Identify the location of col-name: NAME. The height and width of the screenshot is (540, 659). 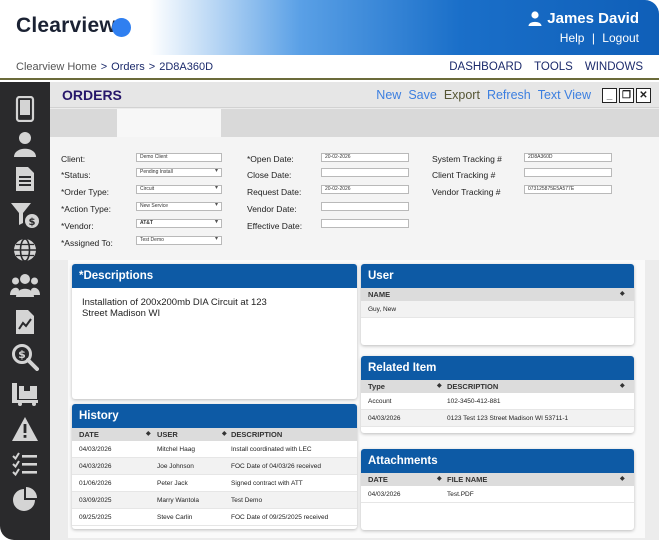
(379, 294).